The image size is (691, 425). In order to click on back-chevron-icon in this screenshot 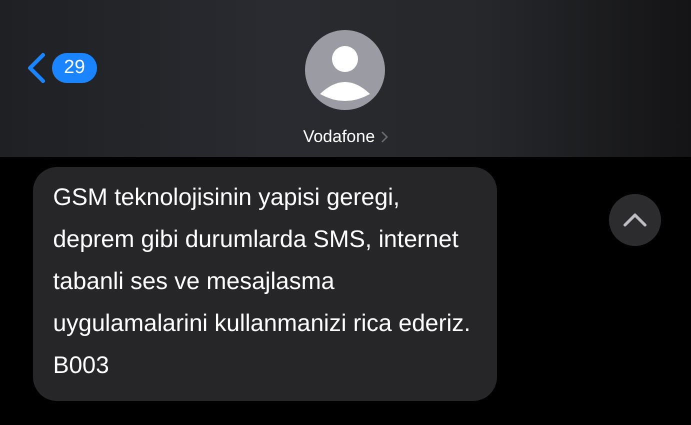, I will do `click(36, 68)`.